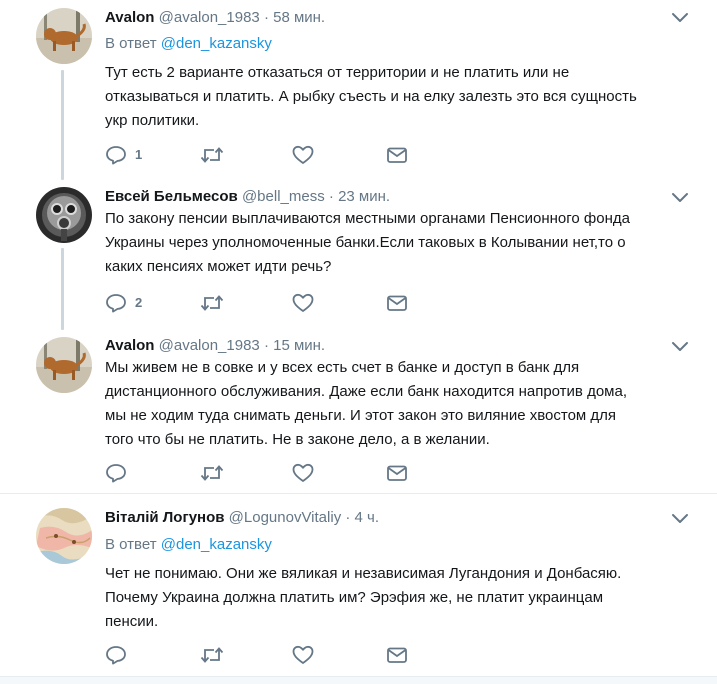  What do you see at coordinates (218, 266) in the screenshot?
I see `tweet-text-line: каких пенсиях может идти речь?` at bounding box center [218, 266].